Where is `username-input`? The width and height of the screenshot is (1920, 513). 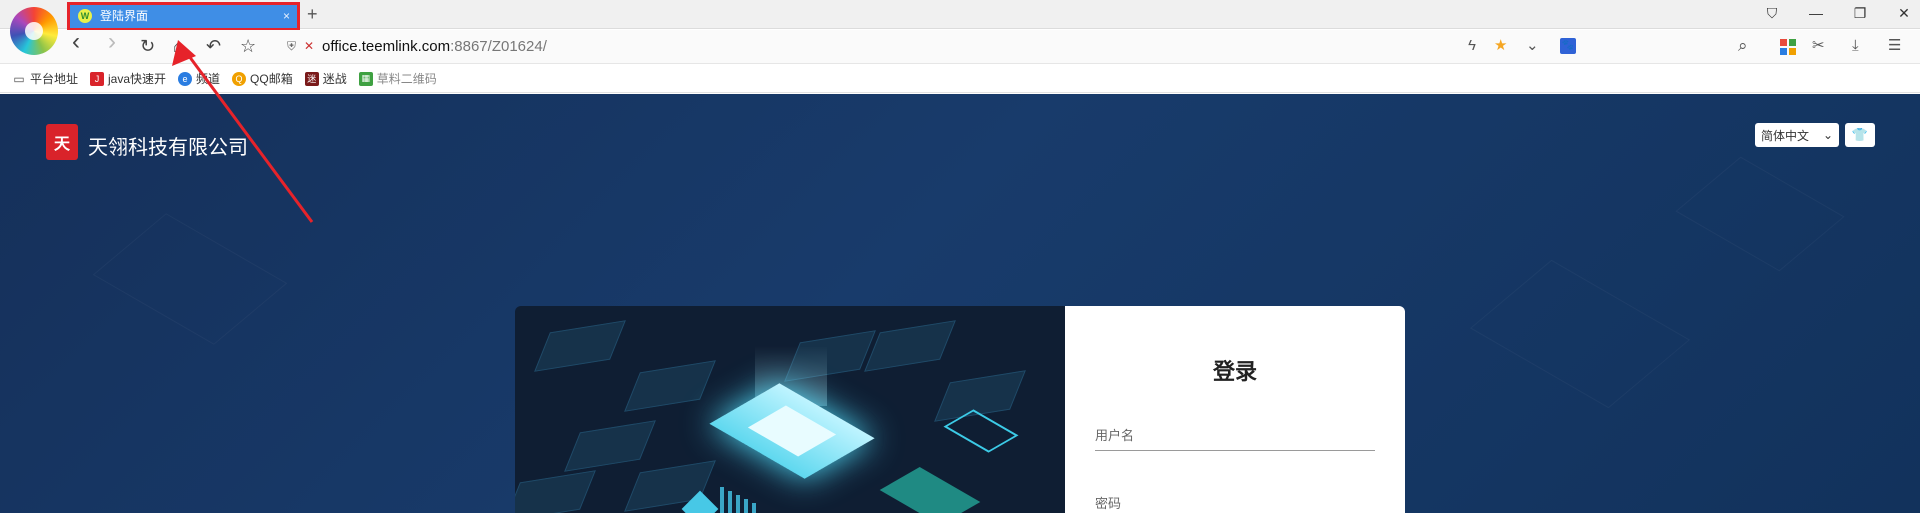 username-input is located at coordinates (1235, 436).